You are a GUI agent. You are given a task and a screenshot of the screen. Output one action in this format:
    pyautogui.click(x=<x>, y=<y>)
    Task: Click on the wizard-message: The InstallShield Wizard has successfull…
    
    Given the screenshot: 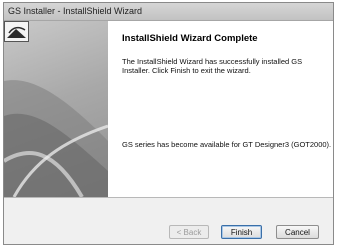 What is the action you would take?
    pyautogui.click(x=212, y=66)
    